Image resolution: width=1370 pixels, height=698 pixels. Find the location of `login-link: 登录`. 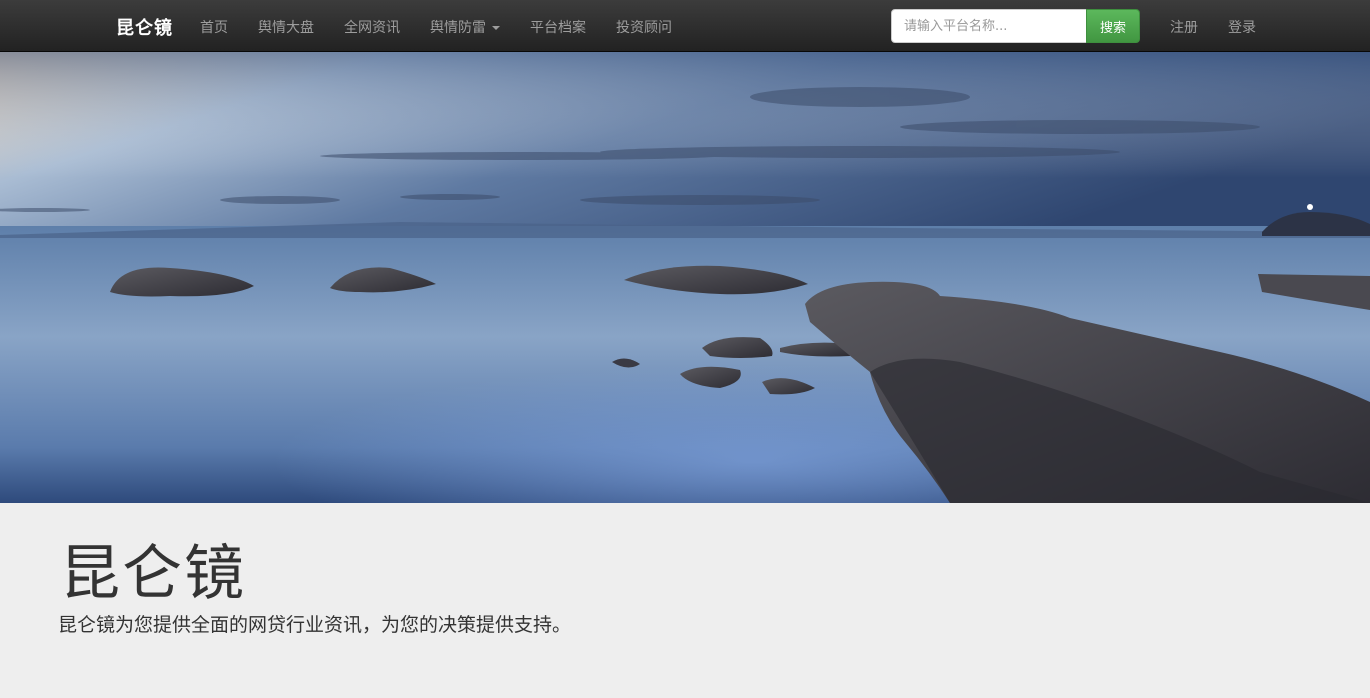

login-link: 登录 is located at coordinates (1242, 27).